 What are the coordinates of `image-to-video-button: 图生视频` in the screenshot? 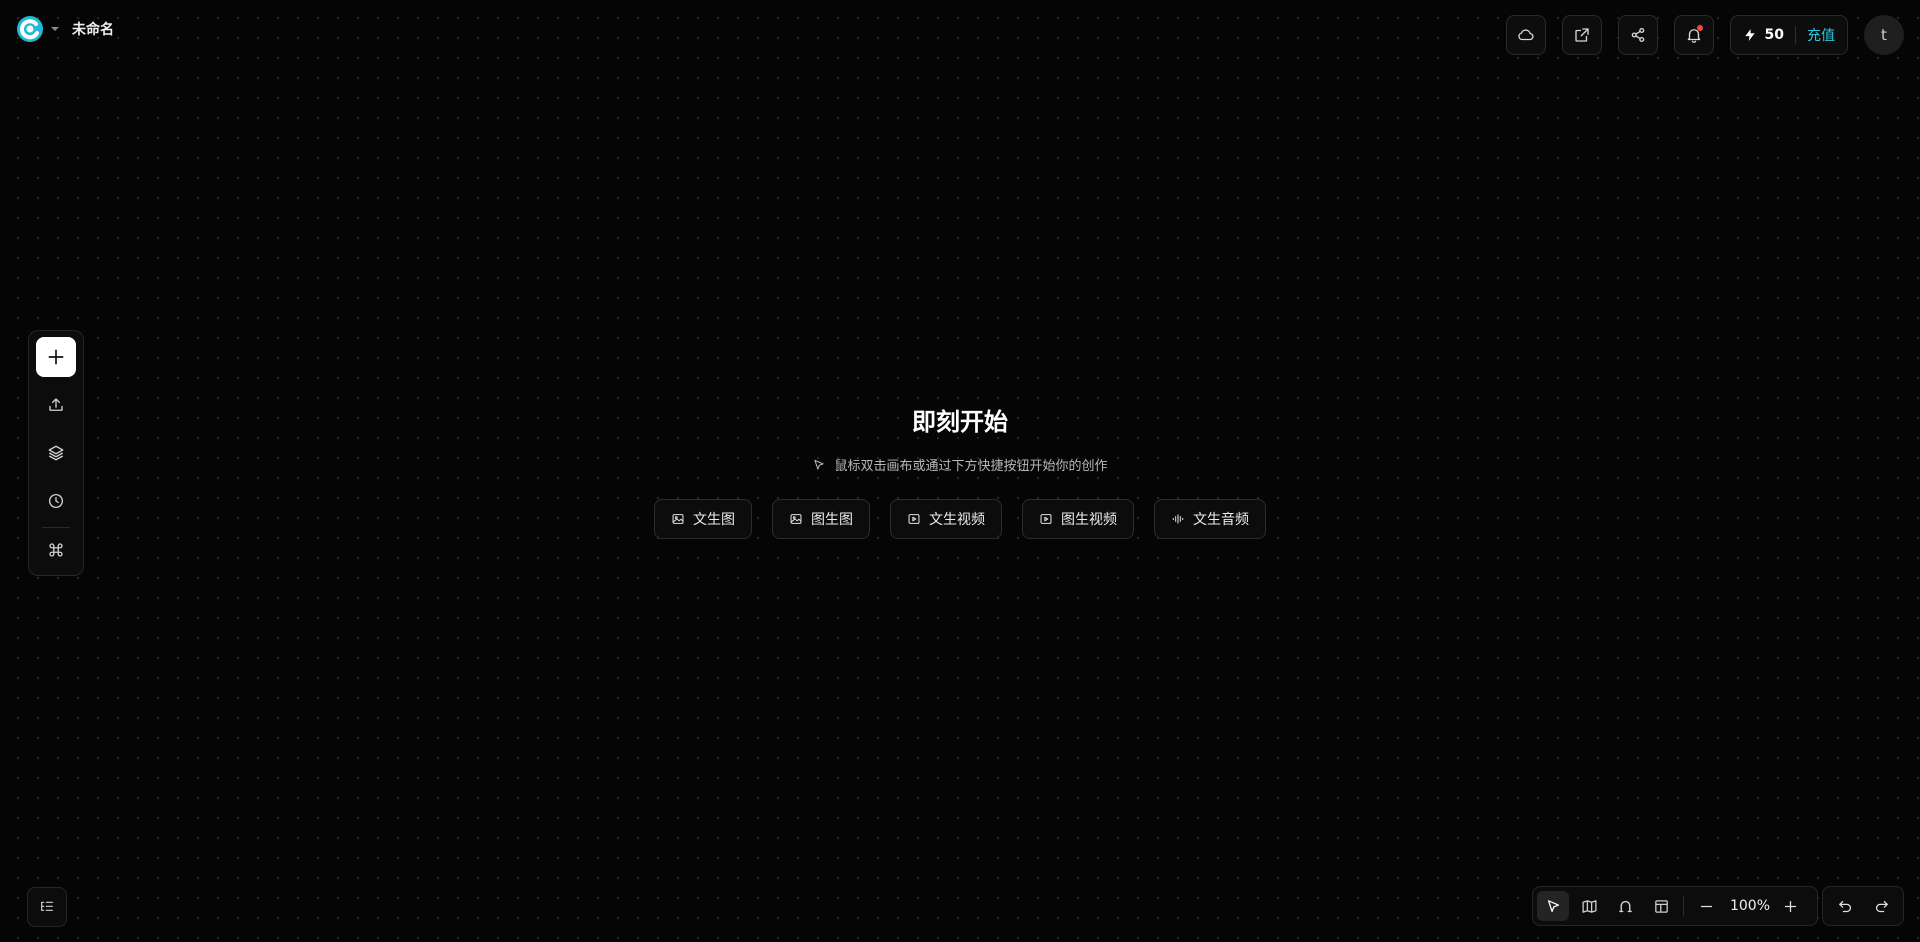 It's located at (1078, 519).